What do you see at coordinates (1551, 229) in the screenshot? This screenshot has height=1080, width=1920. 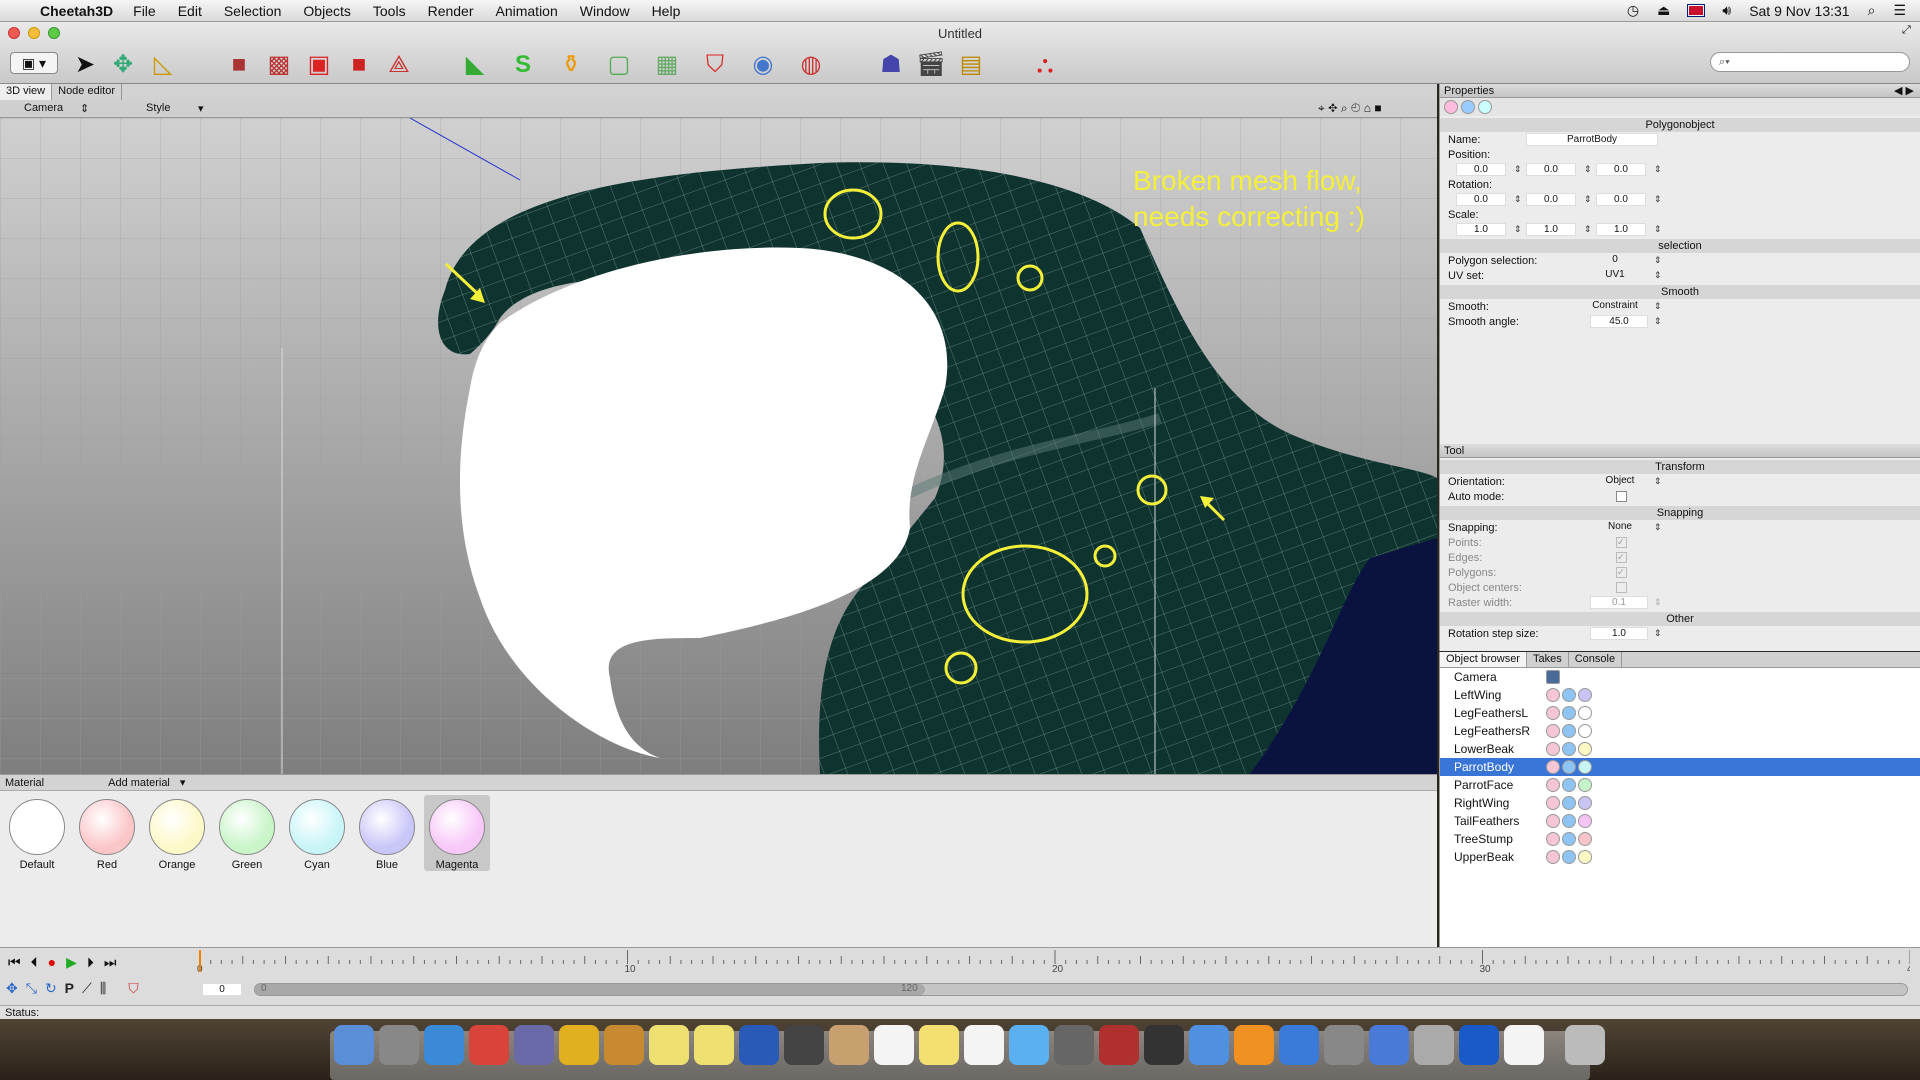 I see `scale-y-field: 1.0` at bounding box center [1551, 229].